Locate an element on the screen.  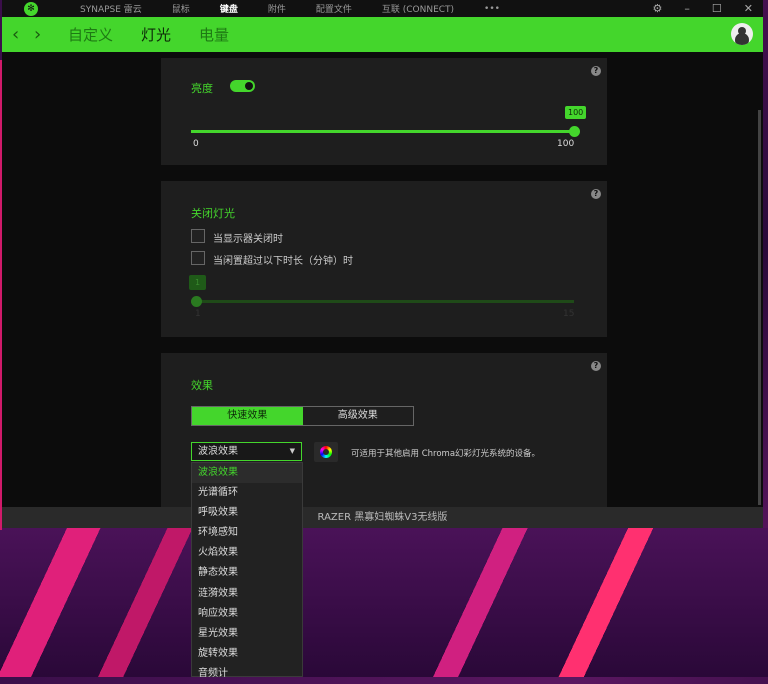
maximize-icon: ☐ is located at coordinates (717, 8).